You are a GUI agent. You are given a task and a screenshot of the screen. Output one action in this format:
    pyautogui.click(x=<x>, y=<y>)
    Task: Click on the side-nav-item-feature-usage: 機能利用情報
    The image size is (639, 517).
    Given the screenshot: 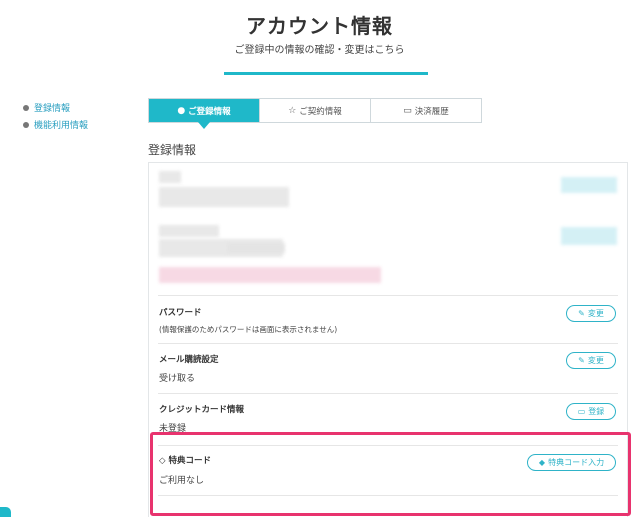 What is the action you would take?
    pyautogui.click(x=55, y=124)
    